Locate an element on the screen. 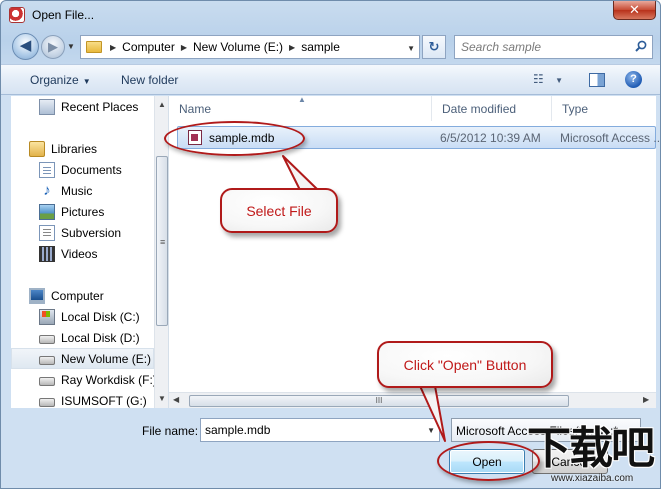  address-dropdown-icon: ▼ is located at coordinates (411, 48).